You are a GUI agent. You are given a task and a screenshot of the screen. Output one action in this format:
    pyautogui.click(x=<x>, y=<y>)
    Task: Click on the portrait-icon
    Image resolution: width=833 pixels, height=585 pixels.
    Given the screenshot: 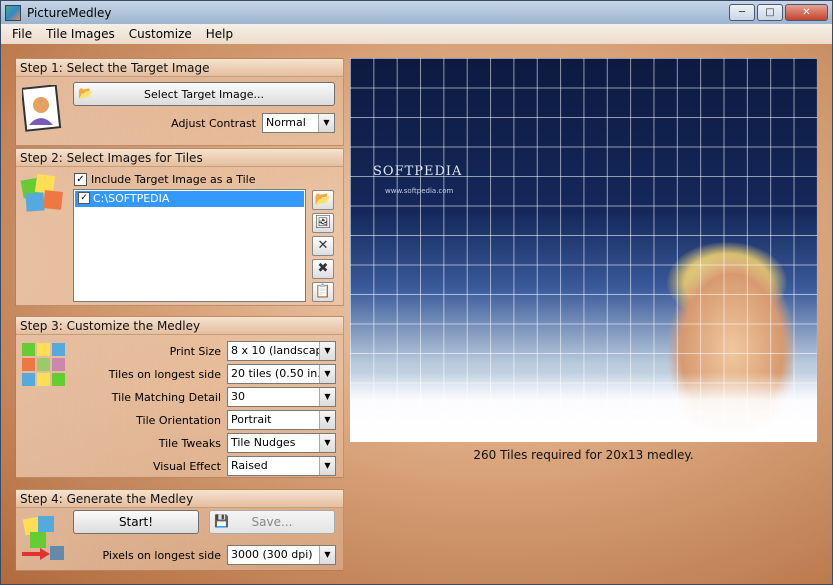 What is the action you would take?
    pyautogui.click(x=42, y=108)
    